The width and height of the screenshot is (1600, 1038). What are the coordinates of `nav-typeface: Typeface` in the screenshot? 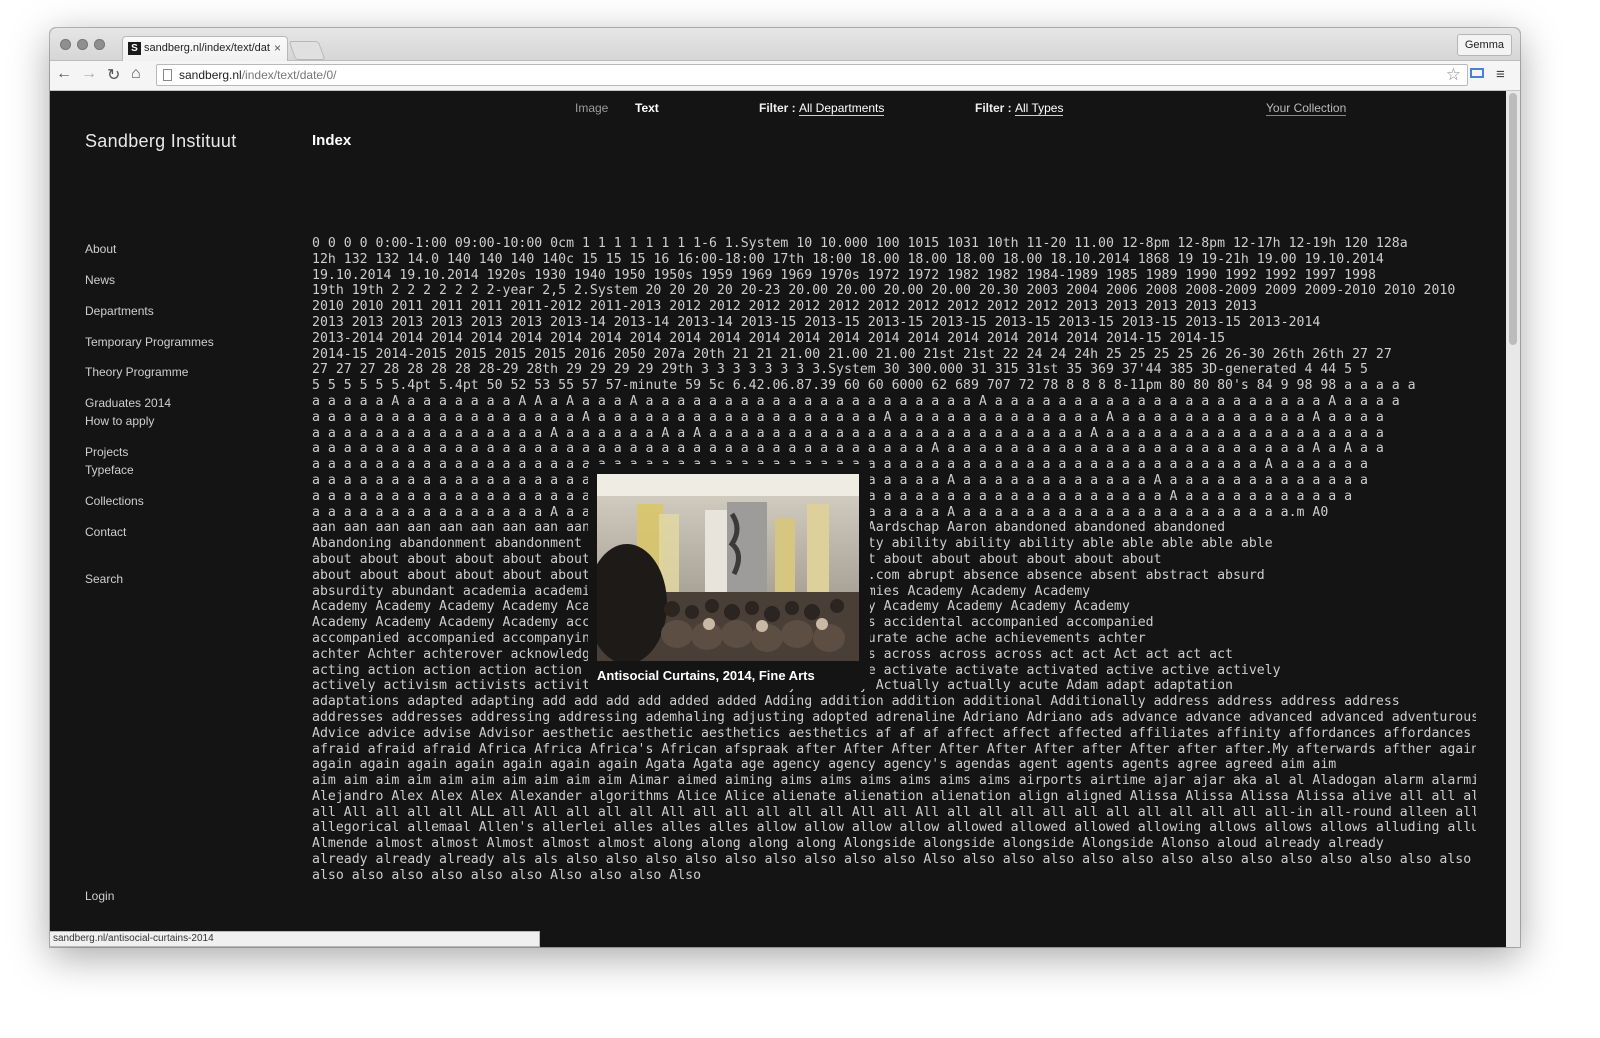 It's located at (109, 470).